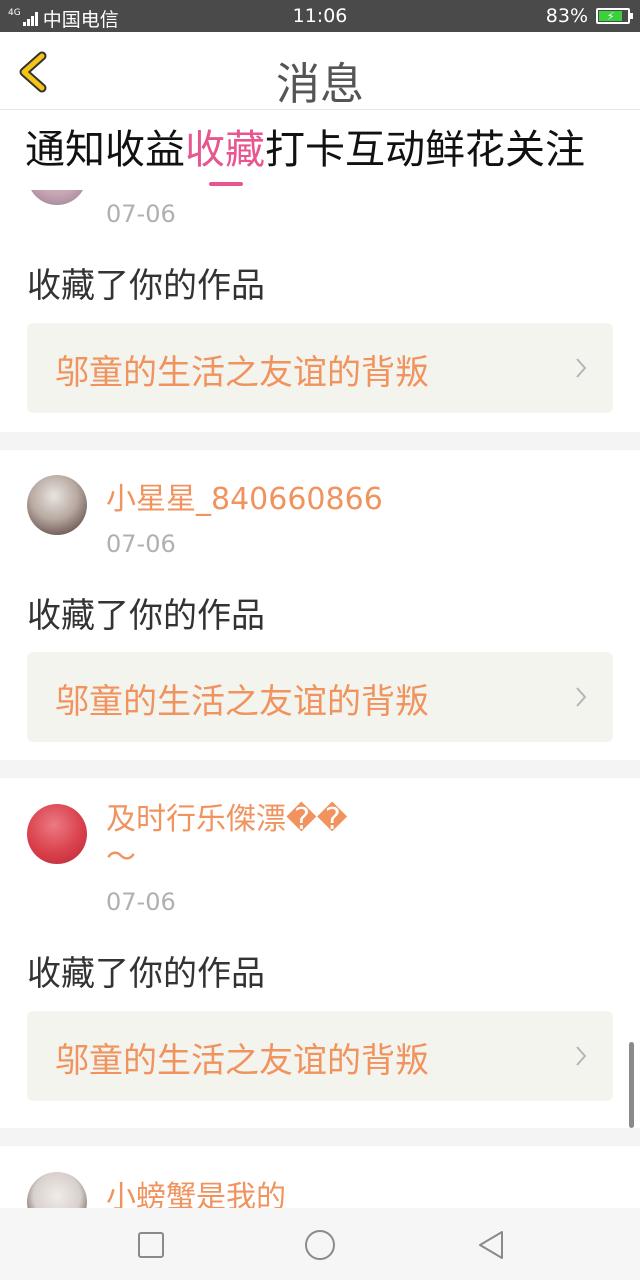 Image resolution: width=640 pixels, height=1280 pixels. Describe the element at coordinates (631, 1085) in the screenshot. I see `scrollbar` at that location.